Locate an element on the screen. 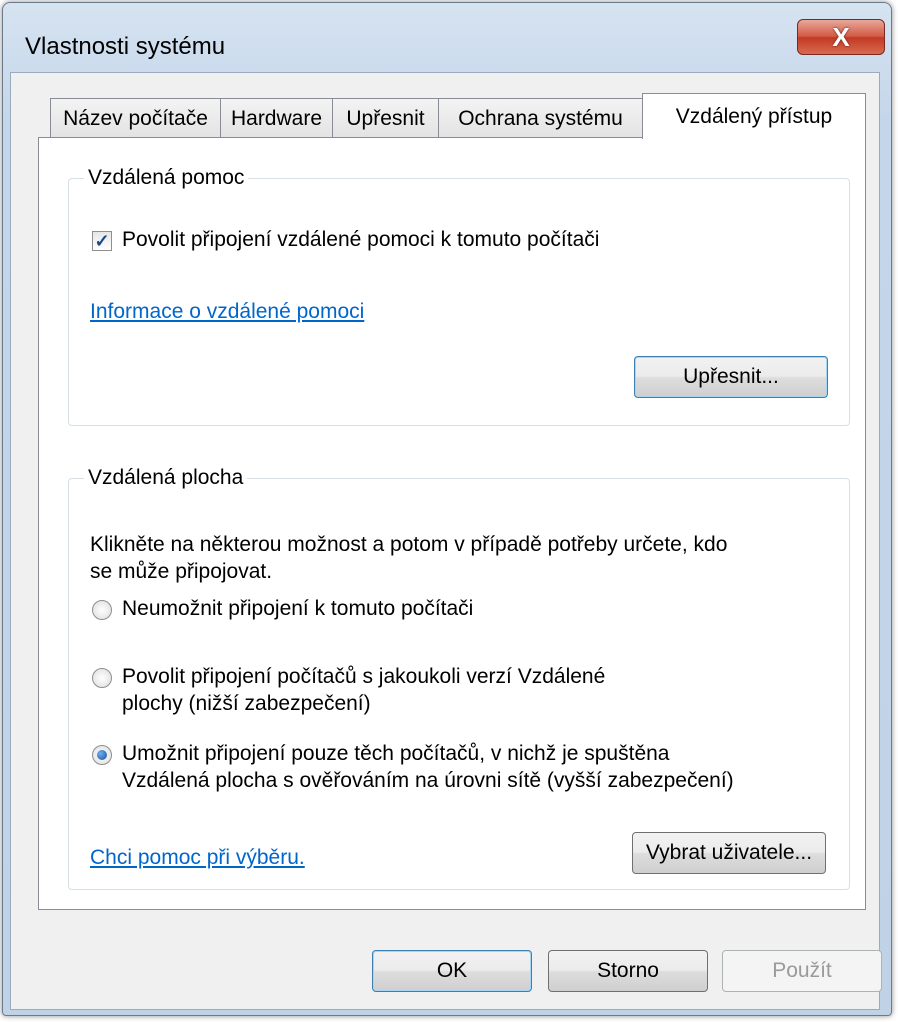 The image size is (898, 1022). ok-button: OK is located at coordinates (452, 971).